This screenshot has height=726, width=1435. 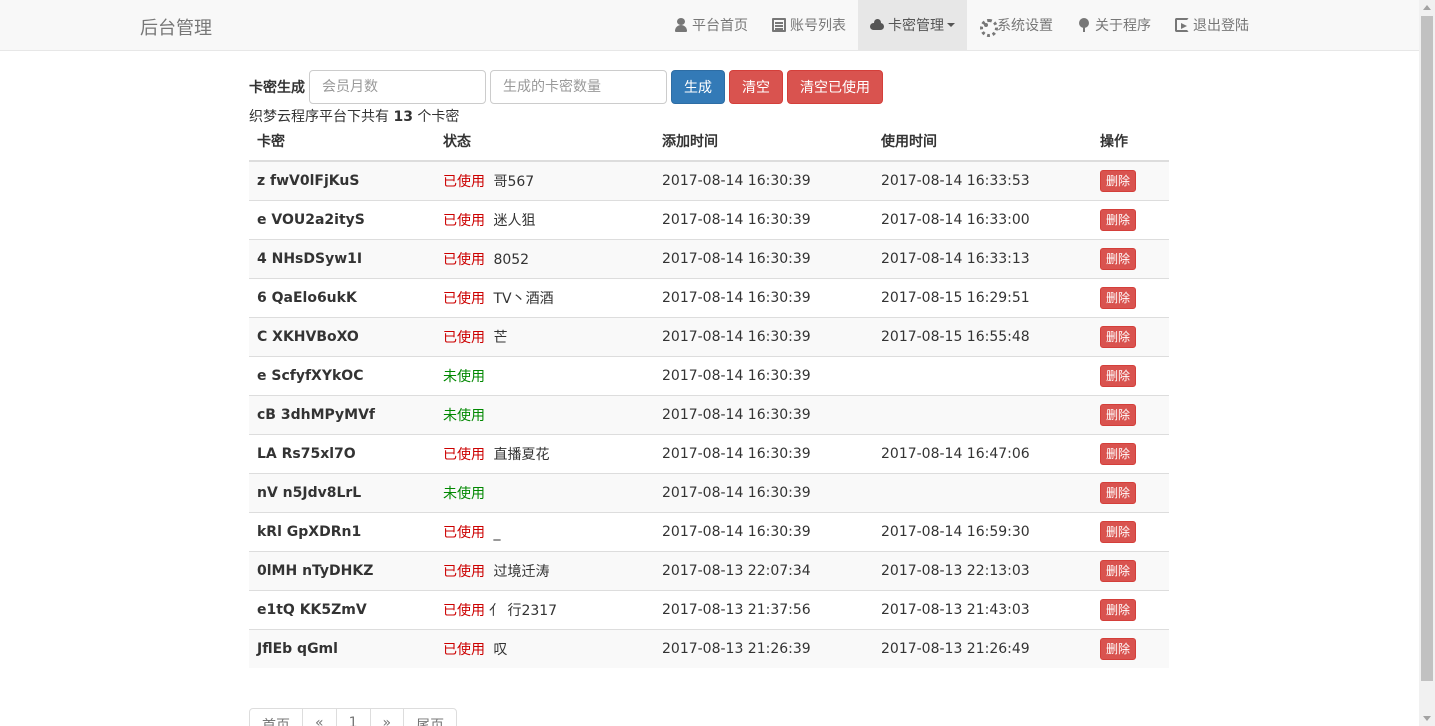 What do you see at coordinates (397, 87) in the screenshot?
I see `member-months-input` at bounding box center [397, 87].